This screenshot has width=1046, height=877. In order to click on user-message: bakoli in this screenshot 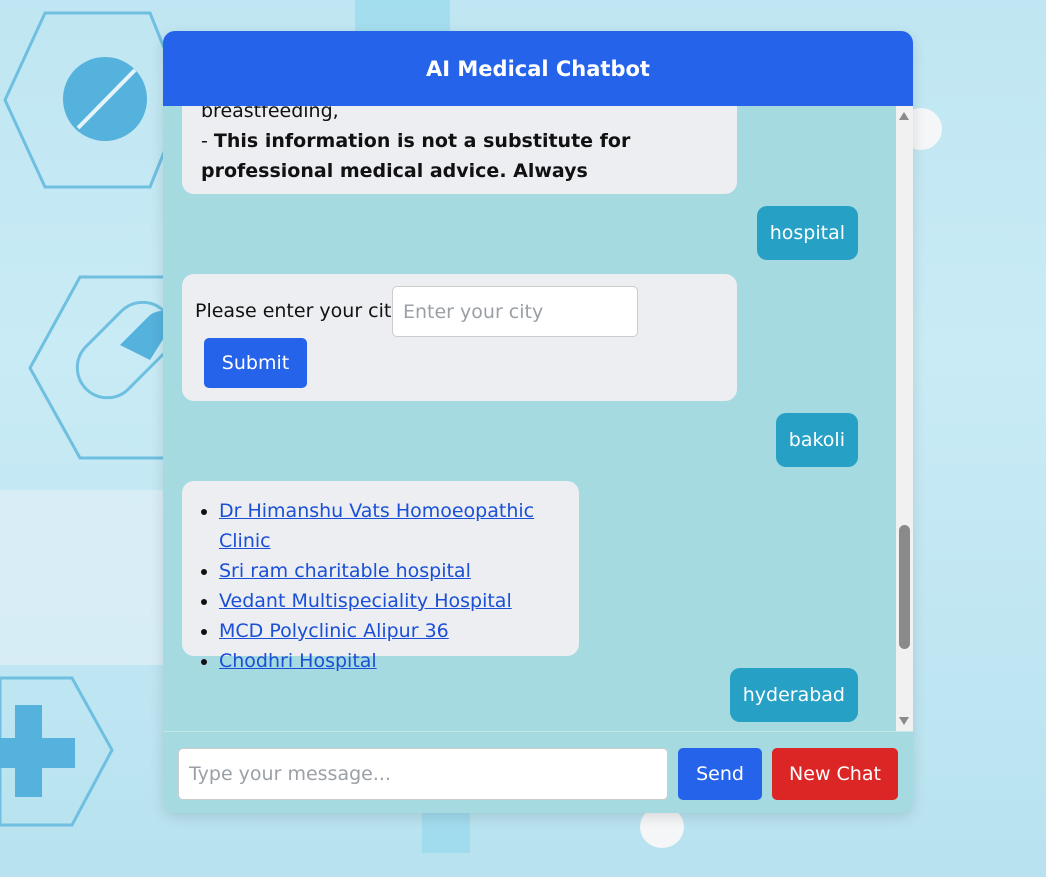, I will do `click(816, 440)`.